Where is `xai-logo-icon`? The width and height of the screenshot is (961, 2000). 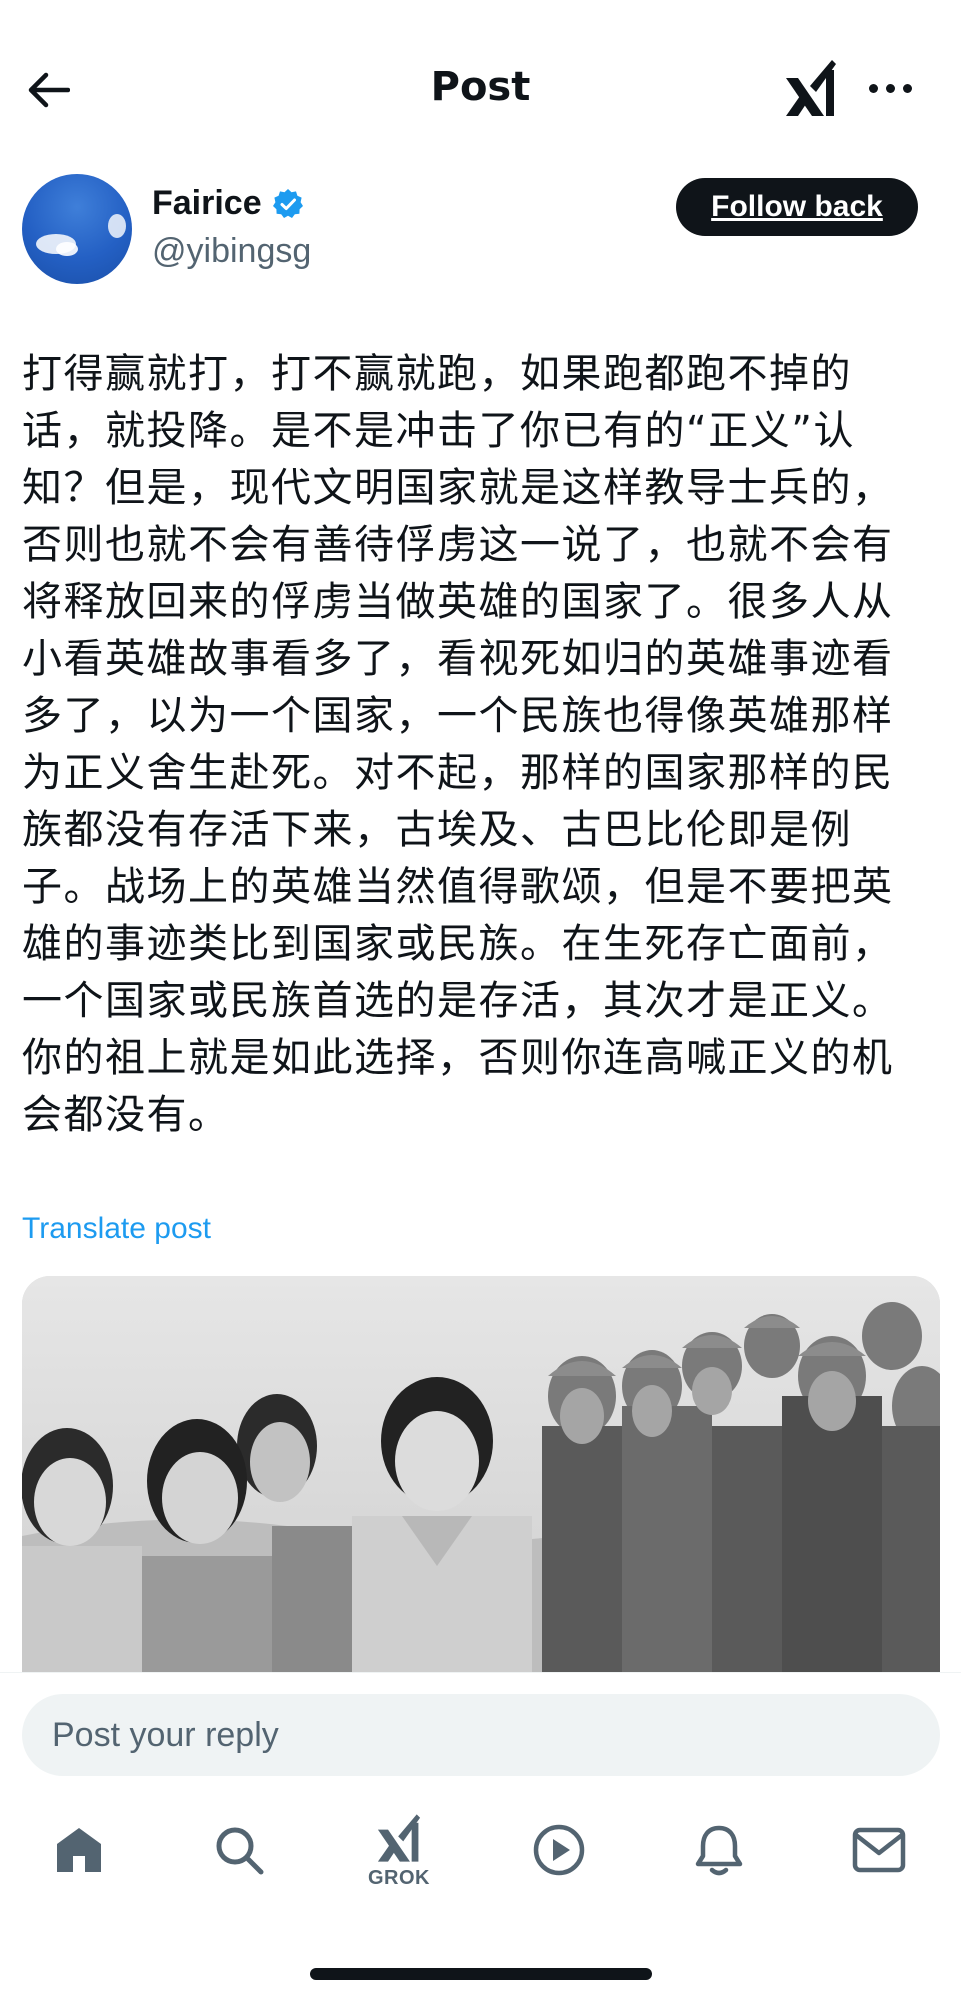
xai-logo-icon is located at coordinates (811, 88).